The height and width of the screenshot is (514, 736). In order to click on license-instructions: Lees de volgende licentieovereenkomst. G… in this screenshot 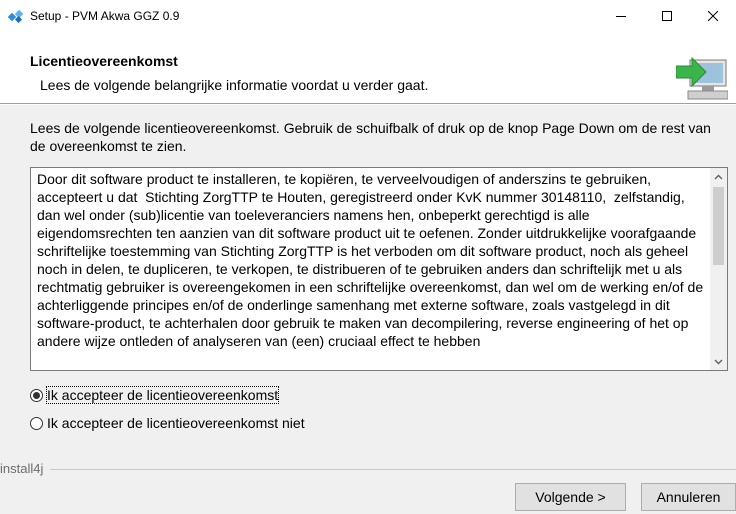, I will do `click(370, 137)`.